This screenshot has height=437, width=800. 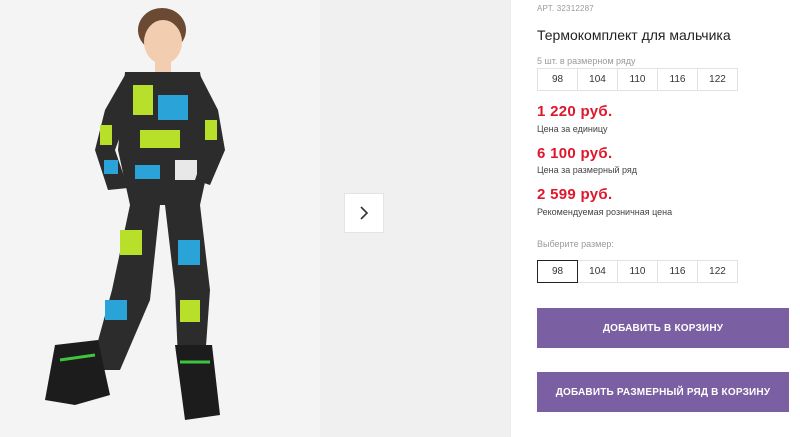 I want to click on size-selector: 98 104 110 116 122, so click(x=637, y=271).